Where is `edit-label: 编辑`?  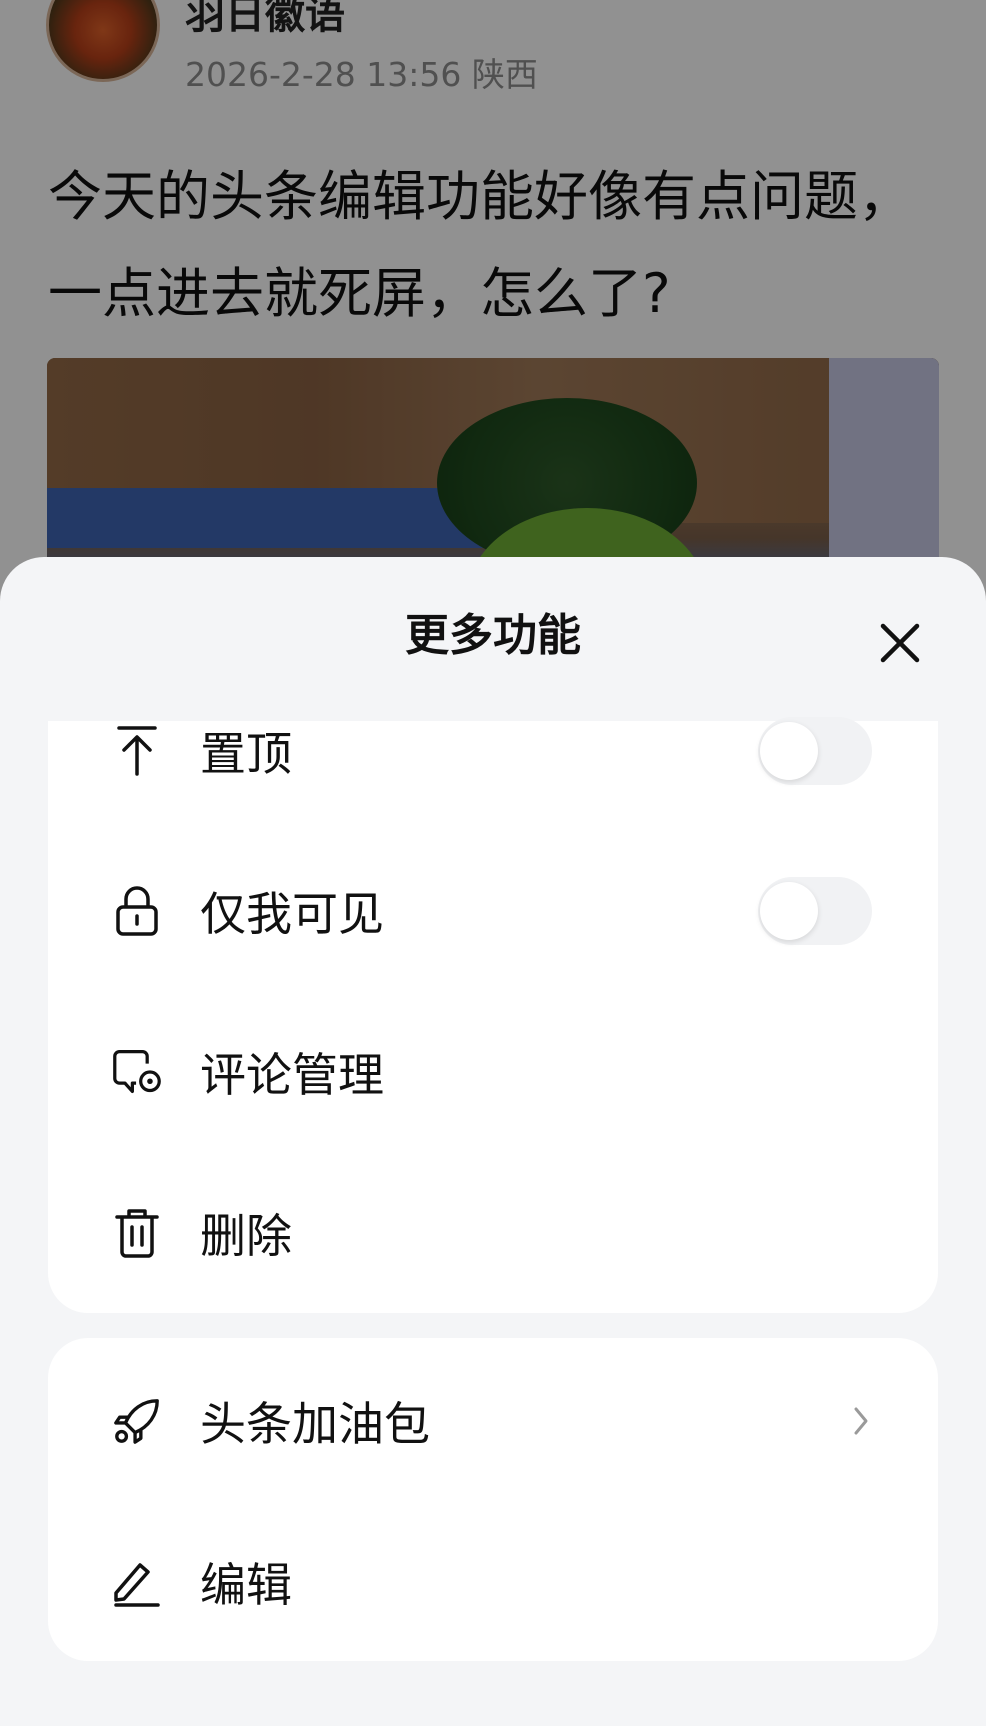
edit-label: 编辑 is located at coordinates (246, 1585).